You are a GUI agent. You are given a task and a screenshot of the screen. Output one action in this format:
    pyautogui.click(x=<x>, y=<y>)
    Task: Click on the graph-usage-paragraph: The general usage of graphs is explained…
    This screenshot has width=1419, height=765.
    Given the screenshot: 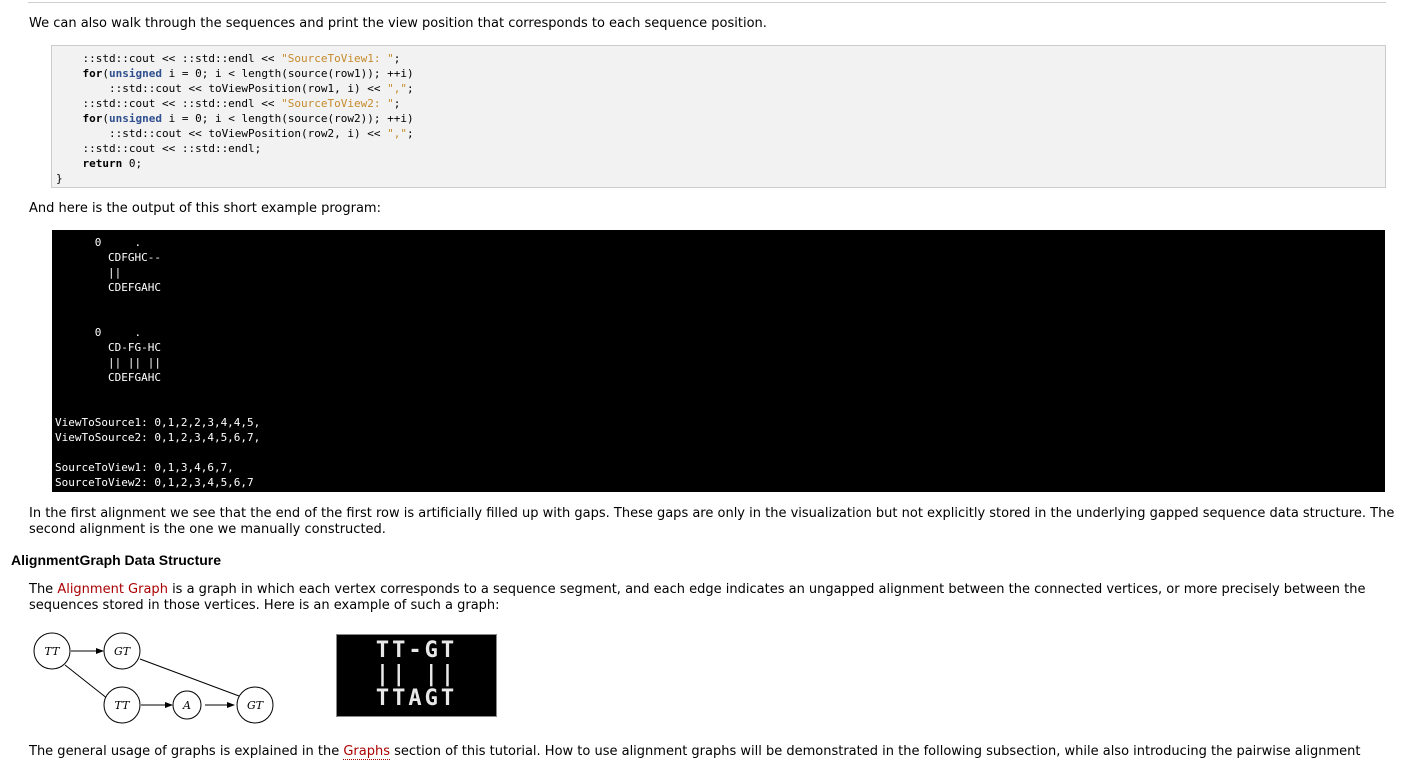 What is the action you would take?
    pyautogui.click(x=695, y=752)
    